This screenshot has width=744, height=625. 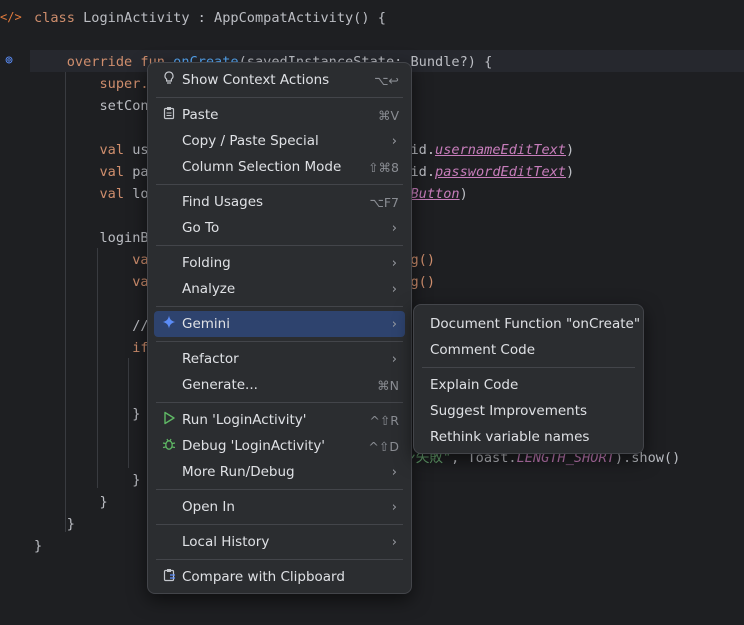 What do you see at coordinates (500, 172) in the screenshot?
I see `code-token: passwordEditText` at bounding box center [500, 172].